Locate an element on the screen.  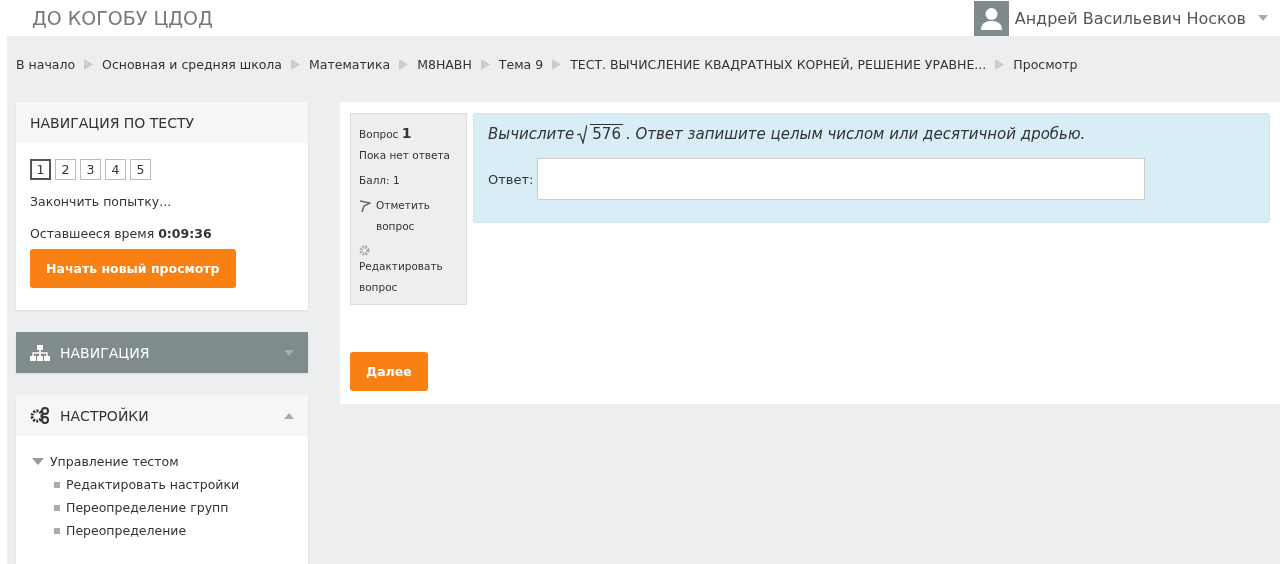
tree-item: Переопределение is located at coordinates (126, 530).